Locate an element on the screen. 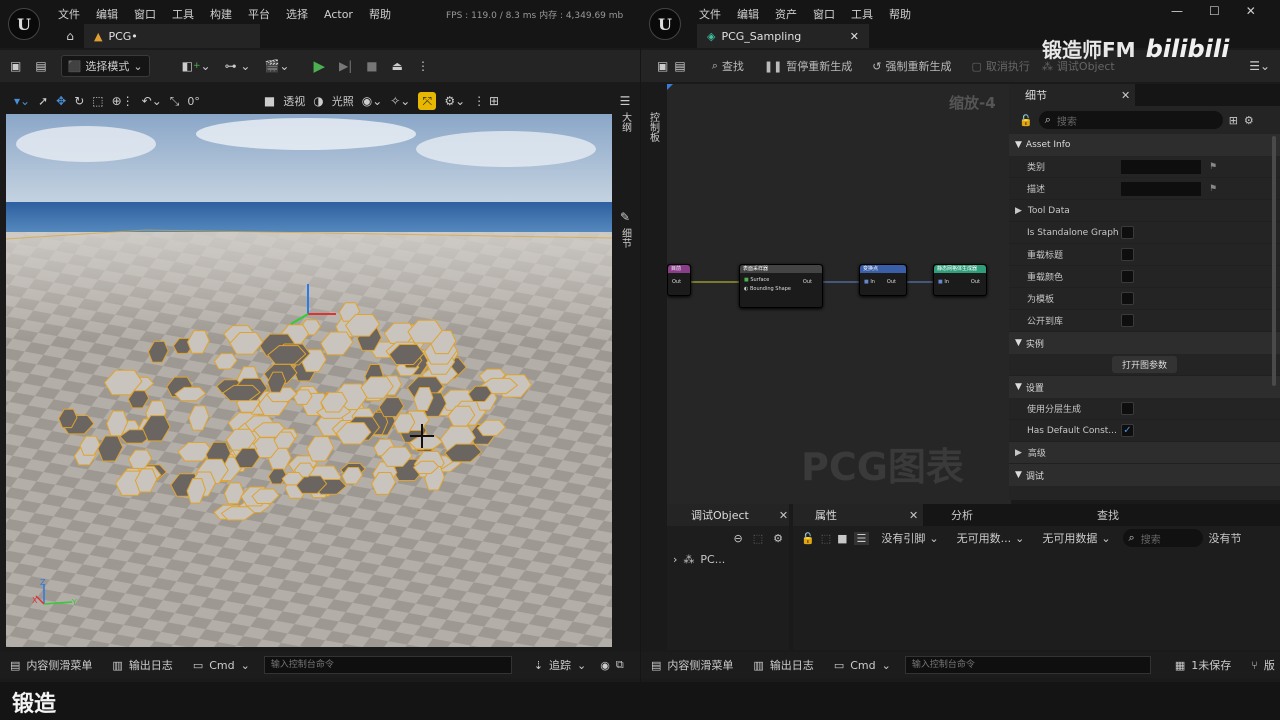 Image resolution: width=1280 pixels, height=720 pixels. settings-icon: ⚙⌄ is located at coordinates (454, 101).